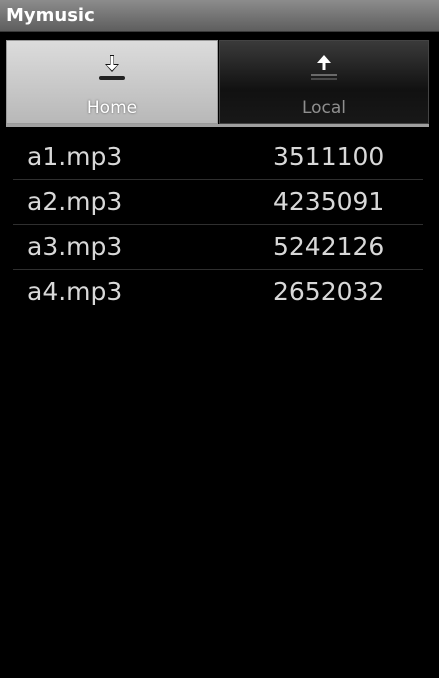 This screenshot has height=678, width=439. What do you see at coordinates (329, 156) in the screenshot?
I see `file-size: 3511100` at bounding box center [329, 156].